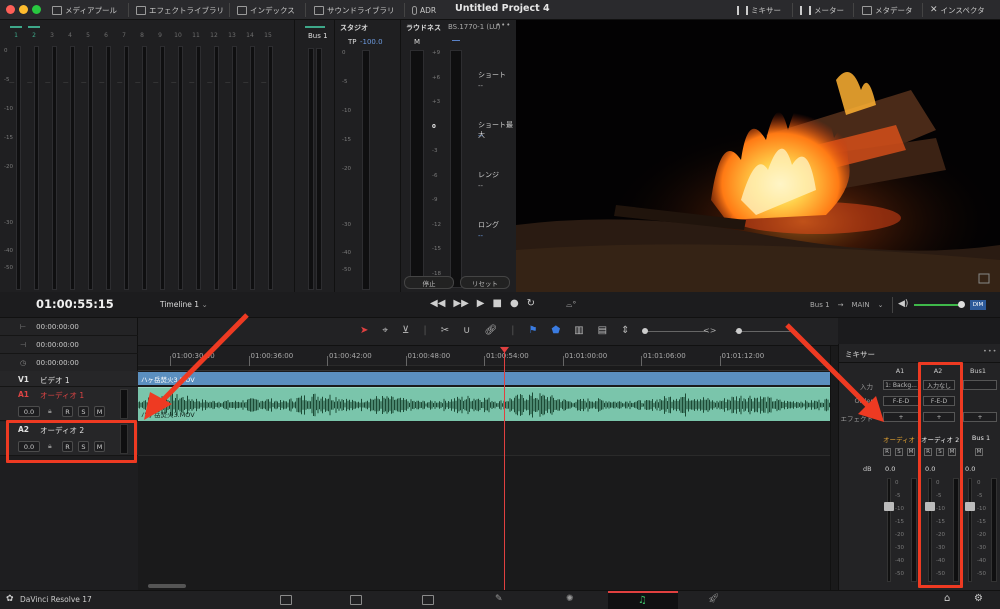 The height and width of the screenshot is (609, 1000). What do you see at coordinates (533, 330) in the screenshot?
I see `flag-icon: ⚑` at bounding box center [533, 330].